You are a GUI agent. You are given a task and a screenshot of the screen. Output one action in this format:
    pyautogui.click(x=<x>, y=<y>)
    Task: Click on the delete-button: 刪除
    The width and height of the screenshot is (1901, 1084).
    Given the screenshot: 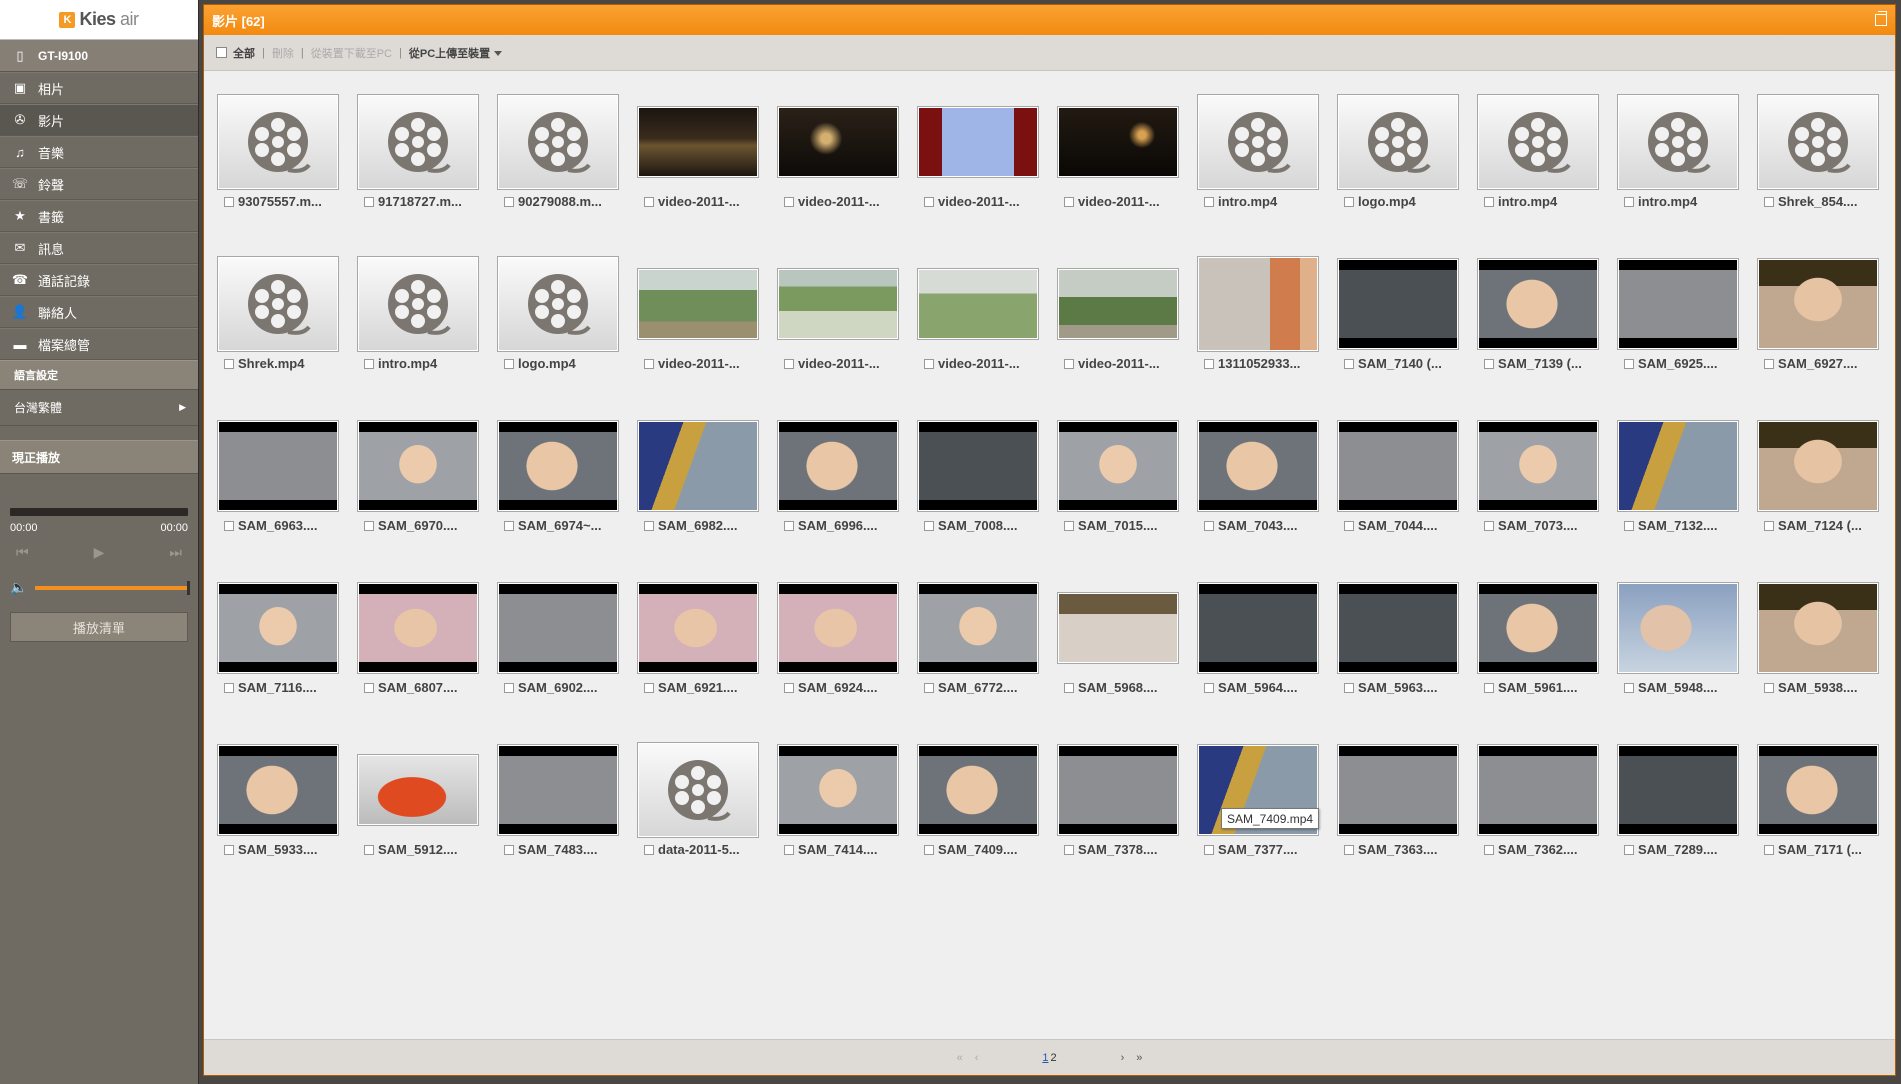 What is the action you would take?
    pyautogui.click(x=283, y=53)
    